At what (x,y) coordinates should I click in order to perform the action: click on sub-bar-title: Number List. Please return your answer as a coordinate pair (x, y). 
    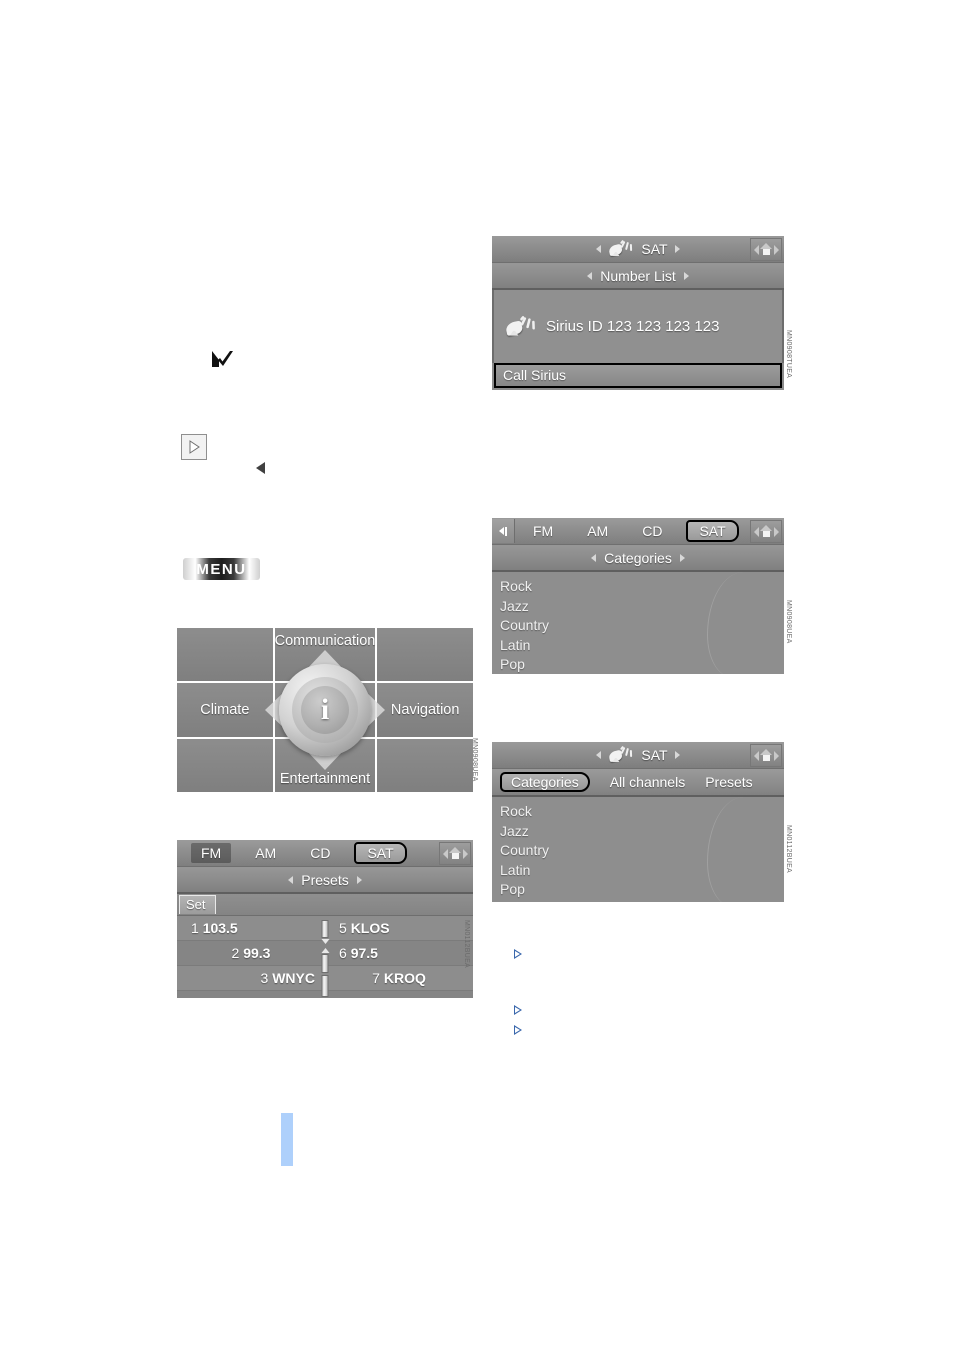
    Looking at the image, I should click on (638, 275).